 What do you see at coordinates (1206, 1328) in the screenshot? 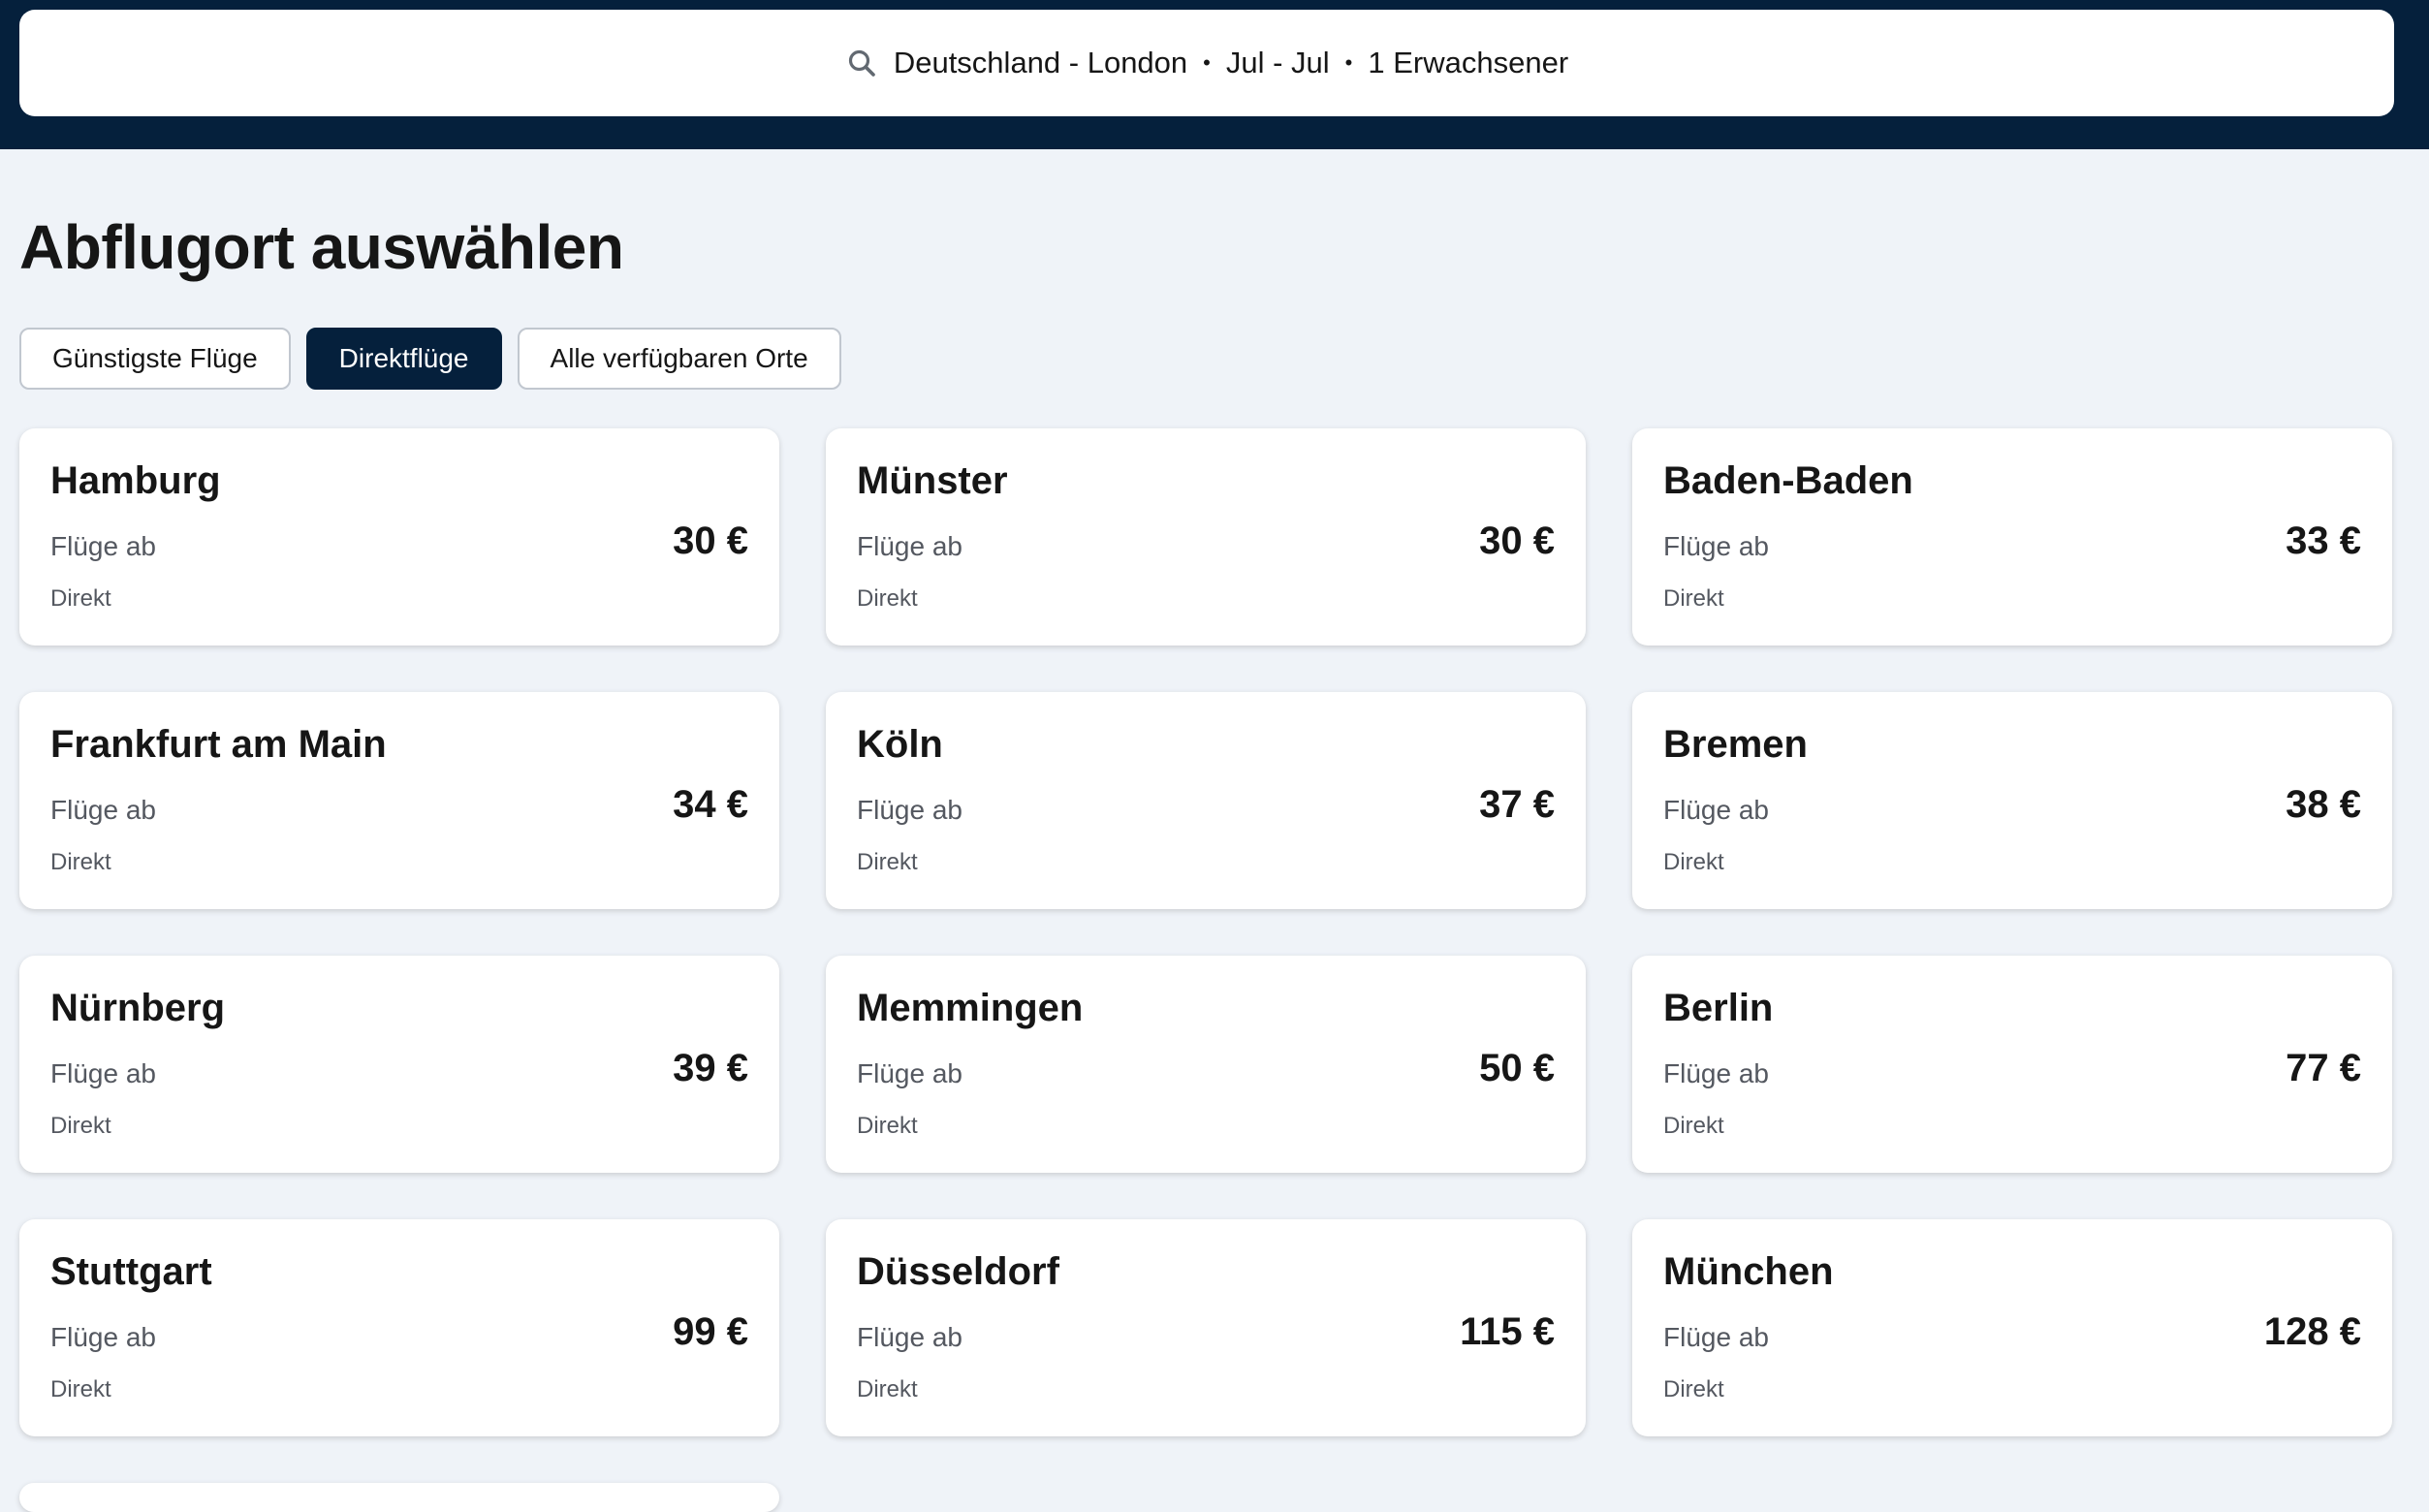
I see `origin-card: Düsseldorf Flüge ab Direkt 115 €` at bounding box center [1206, 1328].